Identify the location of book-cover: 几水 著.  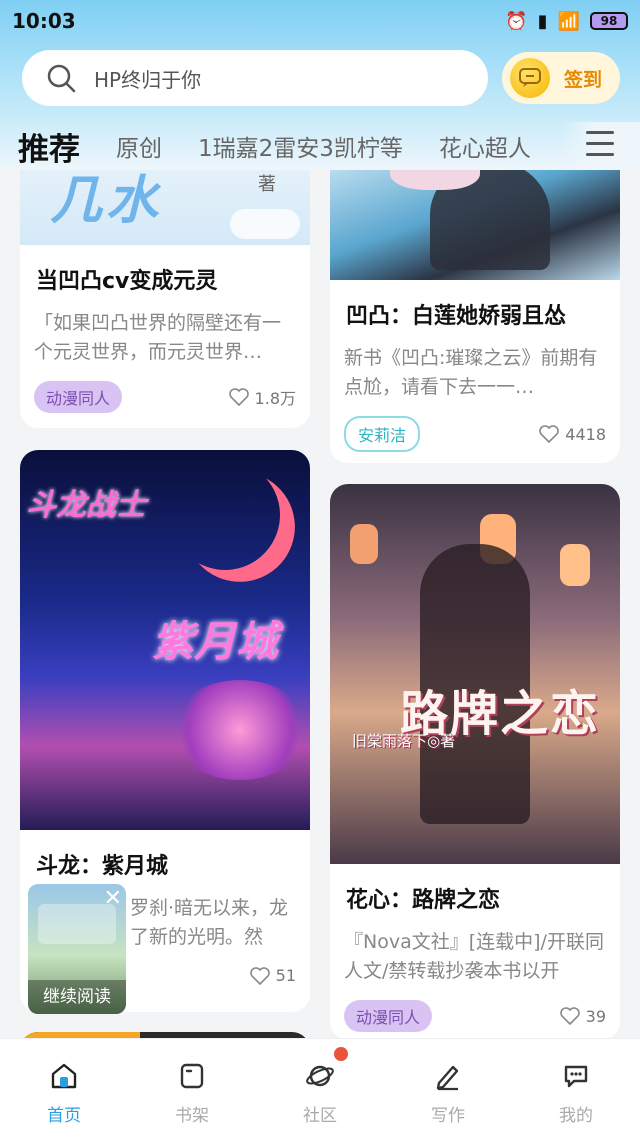
(165, 207).